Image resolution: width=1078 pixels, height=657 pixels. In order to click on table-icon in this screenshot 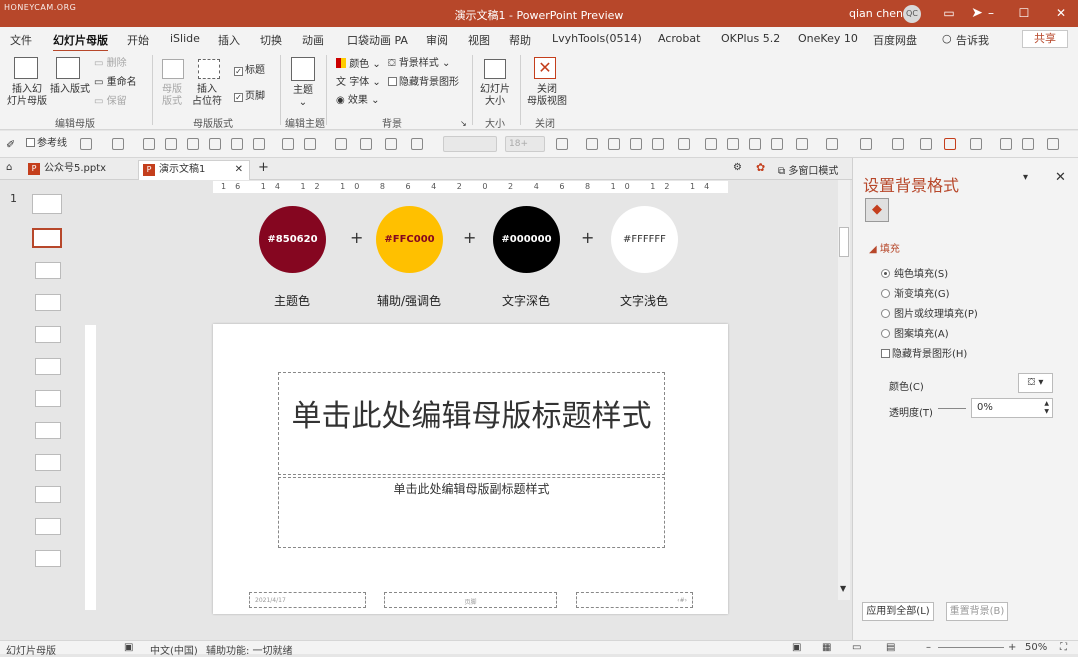, I will do `click(976, 144)`.